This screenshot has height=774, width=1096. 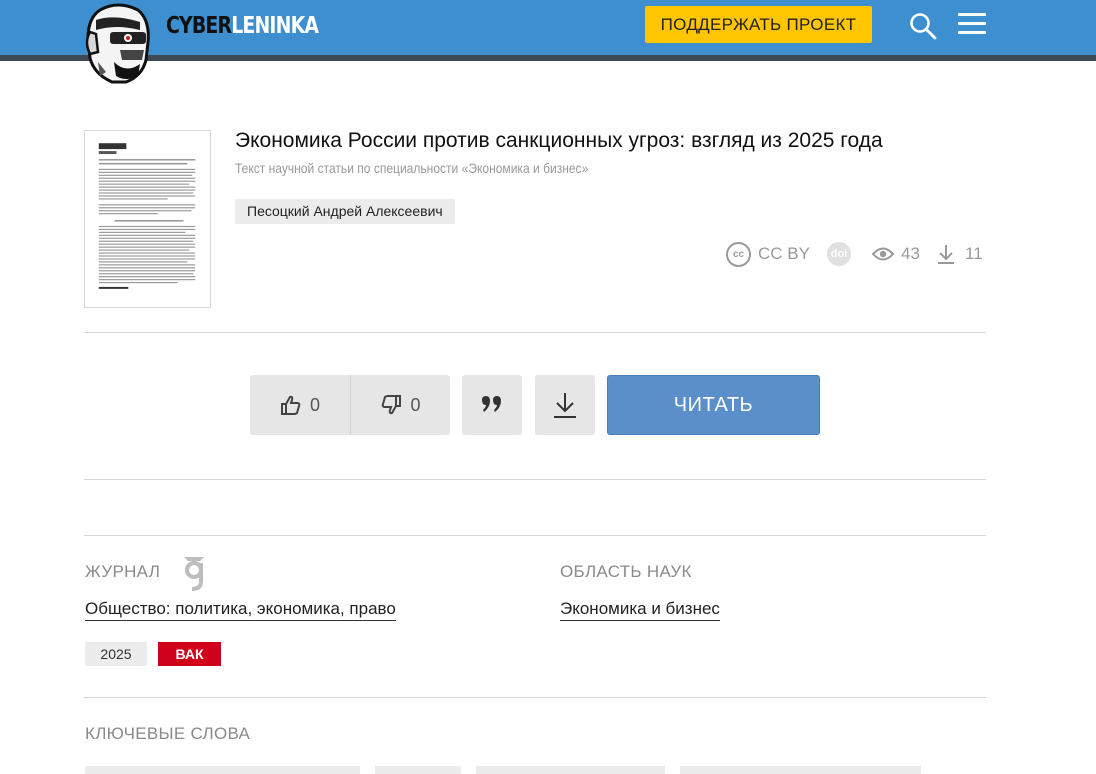 What do you see at coordinates (960, 254) in the screenshot?
I see `downloads-counter: 11` at bounding box center [960, 254].